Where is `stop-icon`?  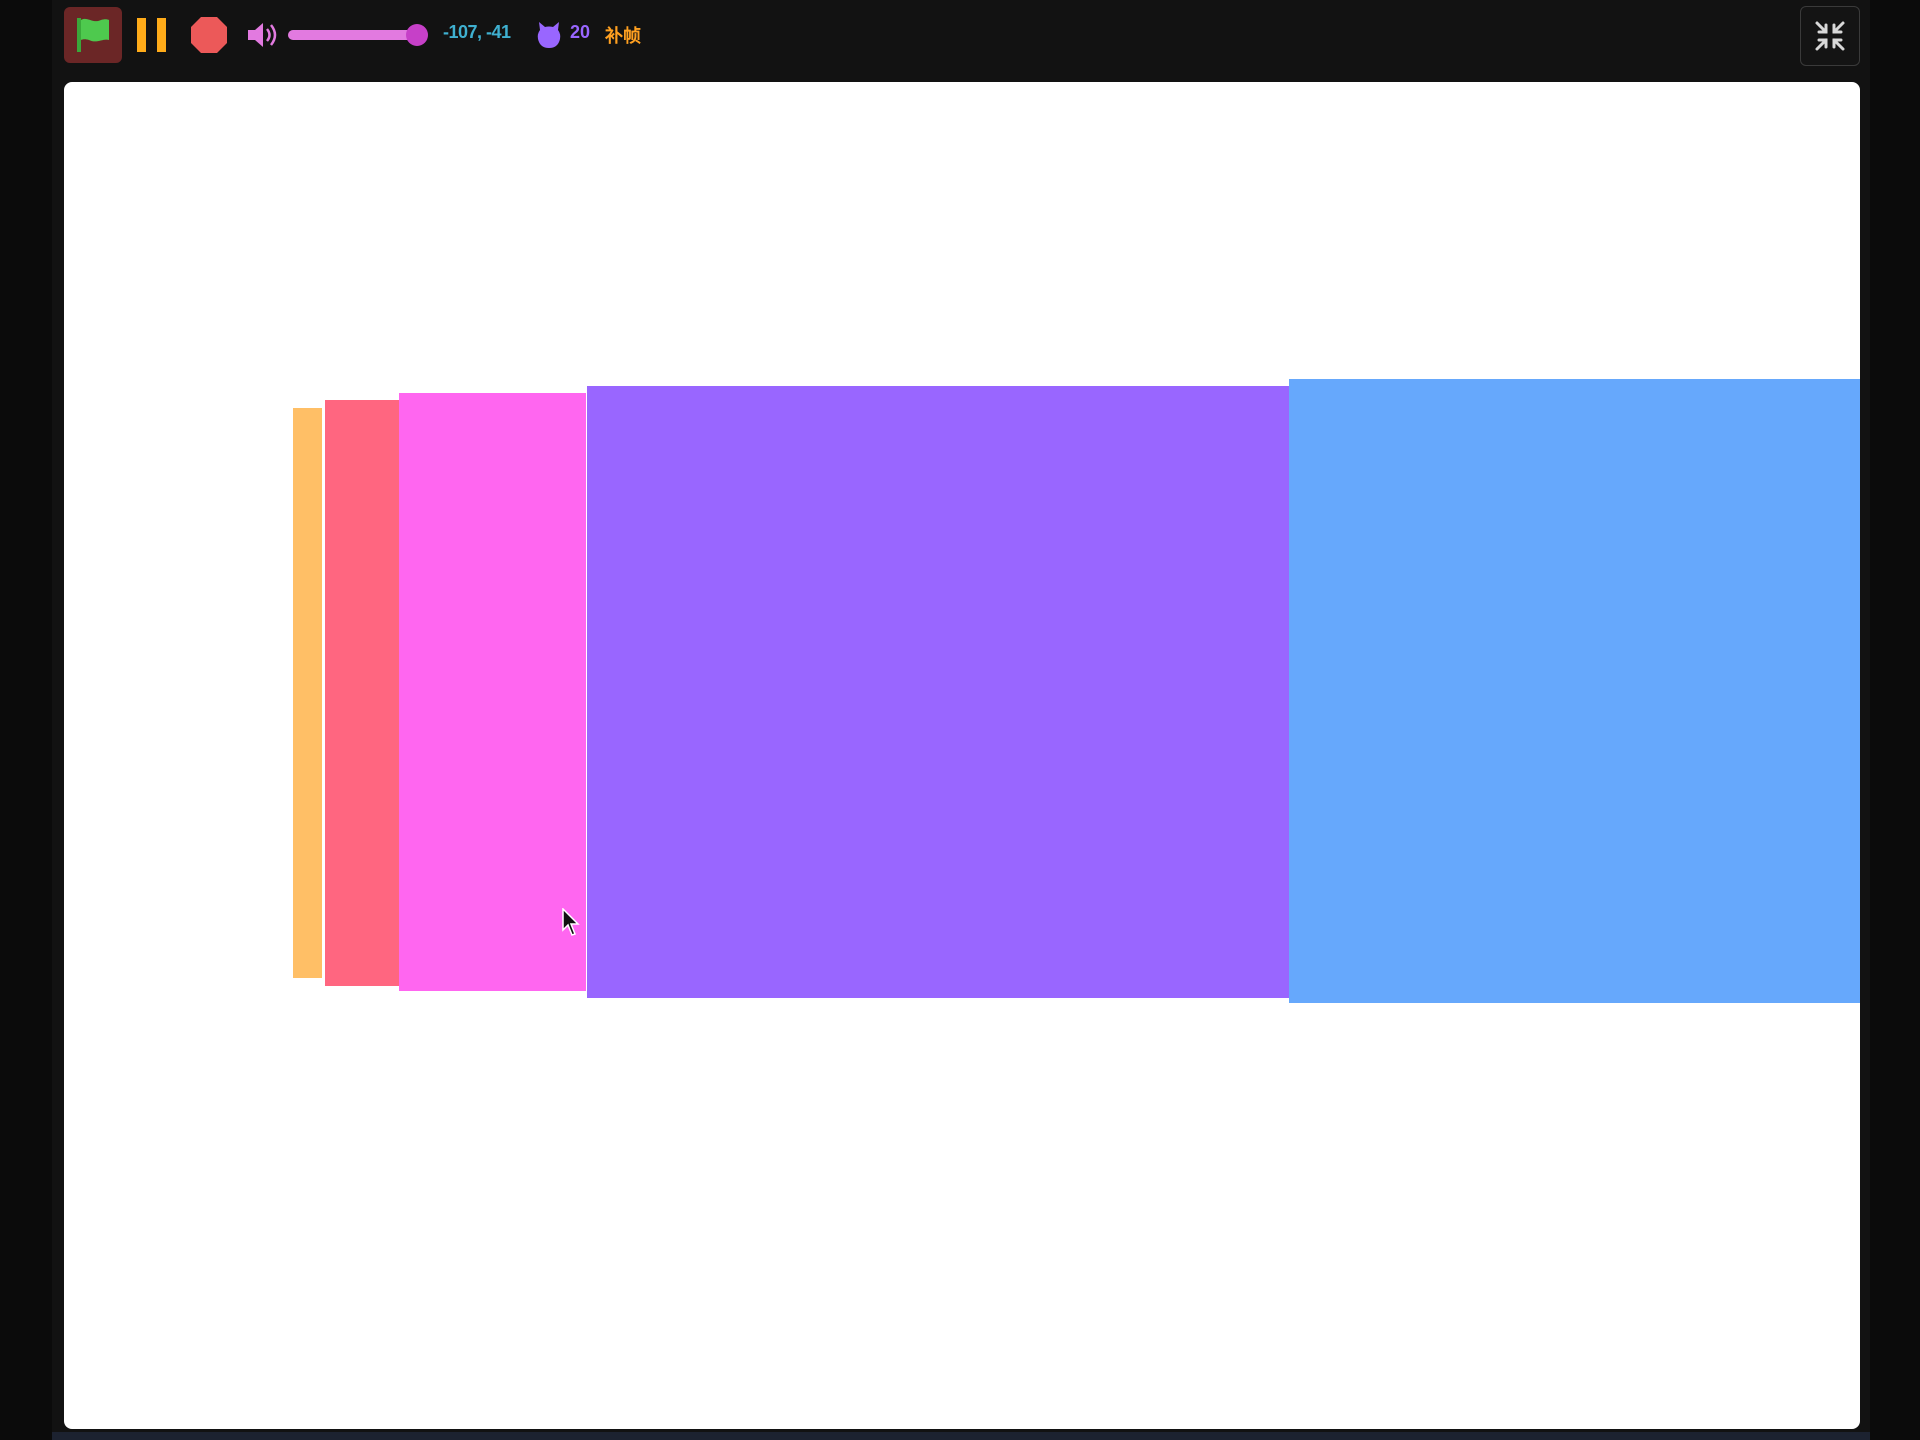
stop-icon is located at coordinates (209, 35).